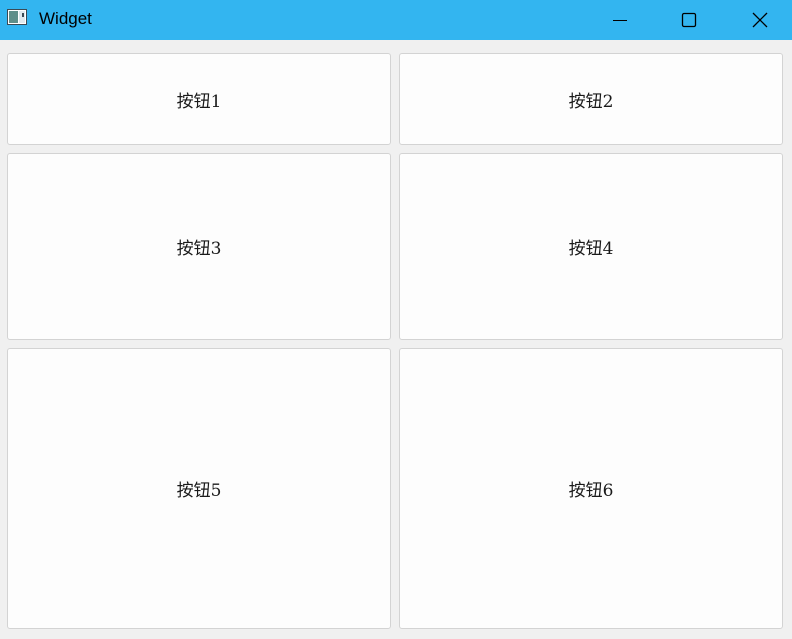  I want to click on close-button, so click(760, 20).